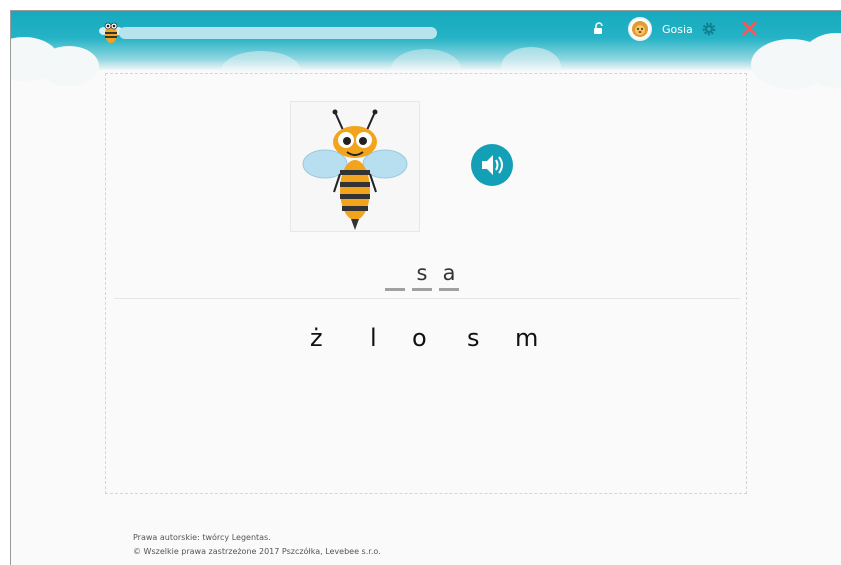 Image resolution: width=841 pixels, height=565 pixels. What do you see at coordinates (202, 537) in the screenshot?
I see `copyright-authors: Prawa autorskie: twórcy Legentas.` at bounding box center [202, 537].